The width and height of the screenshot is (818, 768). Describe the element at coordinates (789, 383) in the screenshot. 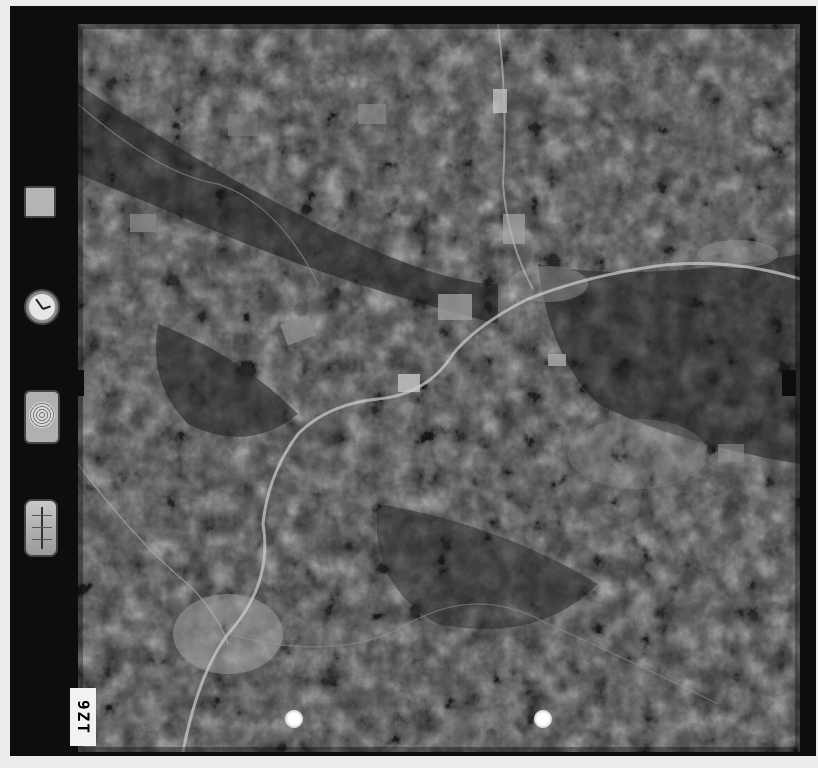

I see `frame-notch-right` at that location.